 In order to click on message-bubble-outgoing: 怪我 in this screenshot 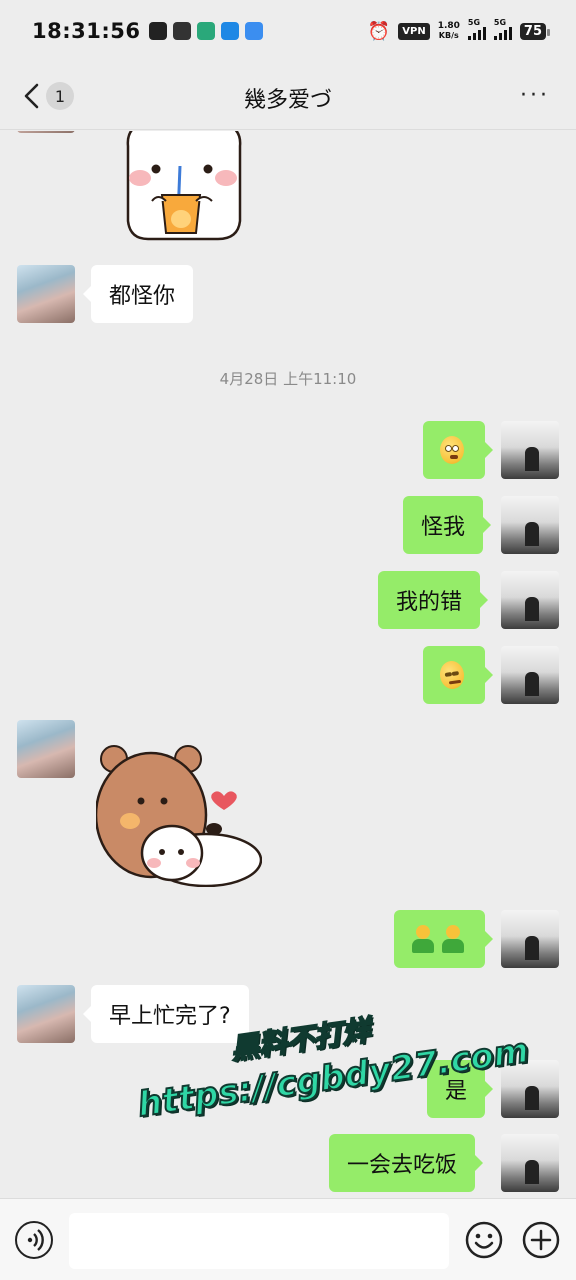, I will do `click(447, 525)`.